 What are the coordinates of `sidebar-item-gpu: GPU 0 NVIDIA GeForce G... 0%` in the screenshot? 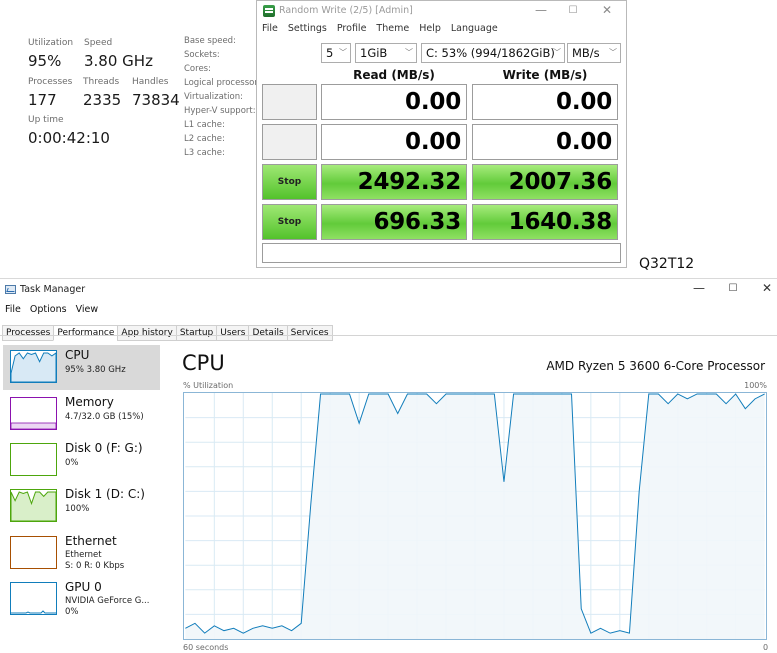 It's located at (81, 599).